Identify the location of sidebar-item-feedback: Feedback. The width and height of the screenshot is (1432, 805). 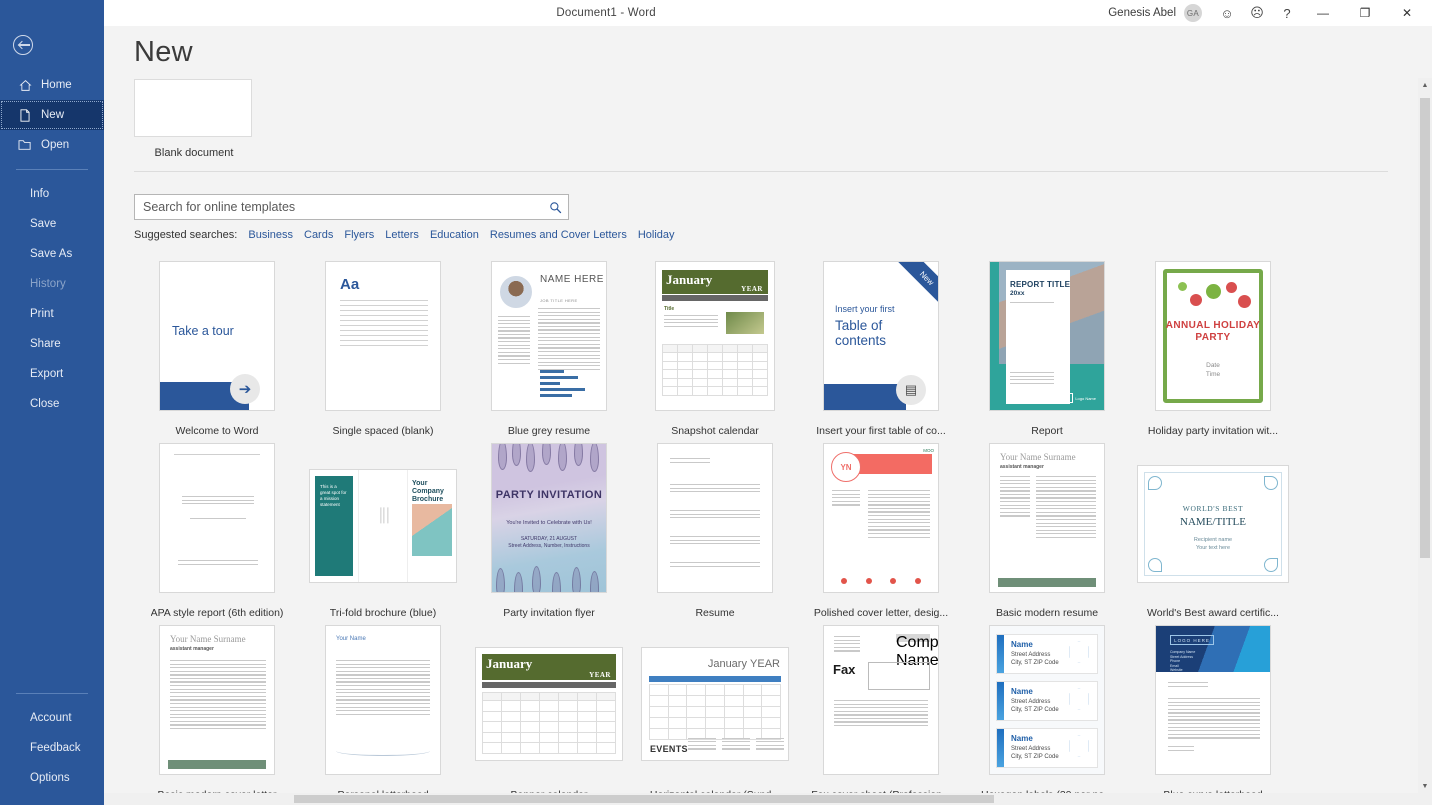
(52, 748).